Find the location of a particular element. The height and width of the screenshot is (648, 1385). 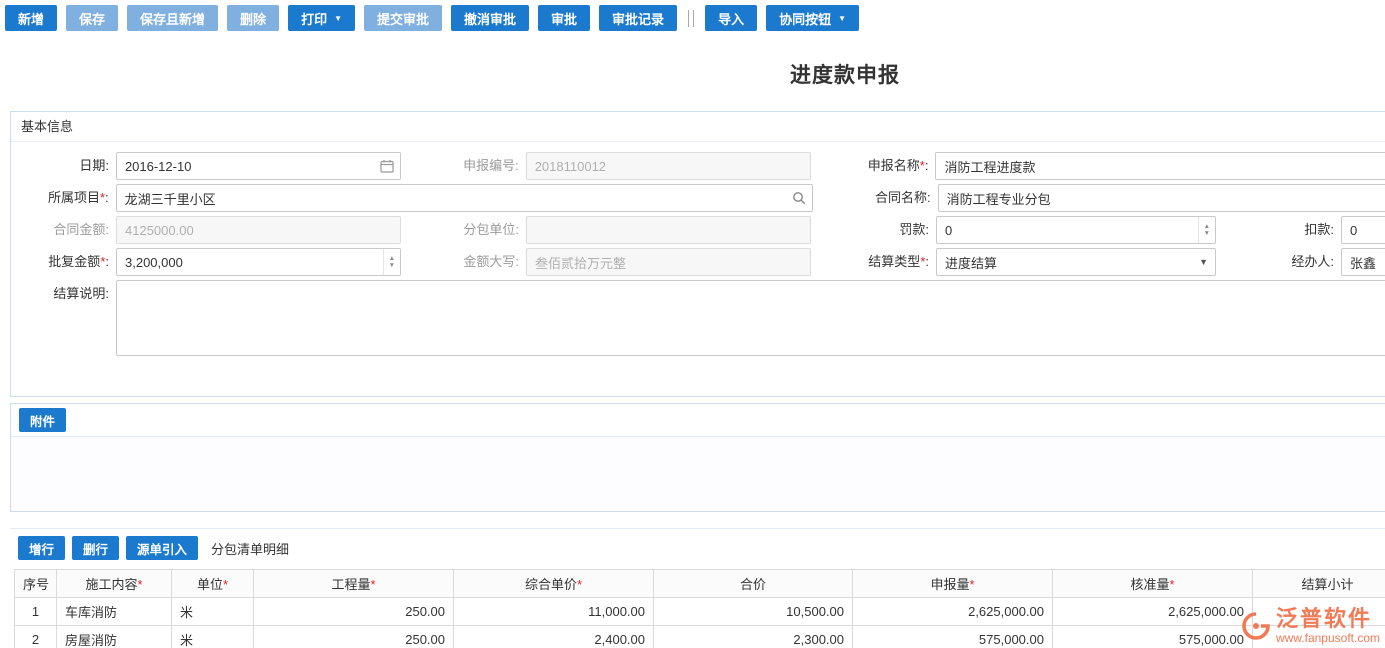

declare-name-input: 消防工程进度款 is located at coordinates (1160, 166).